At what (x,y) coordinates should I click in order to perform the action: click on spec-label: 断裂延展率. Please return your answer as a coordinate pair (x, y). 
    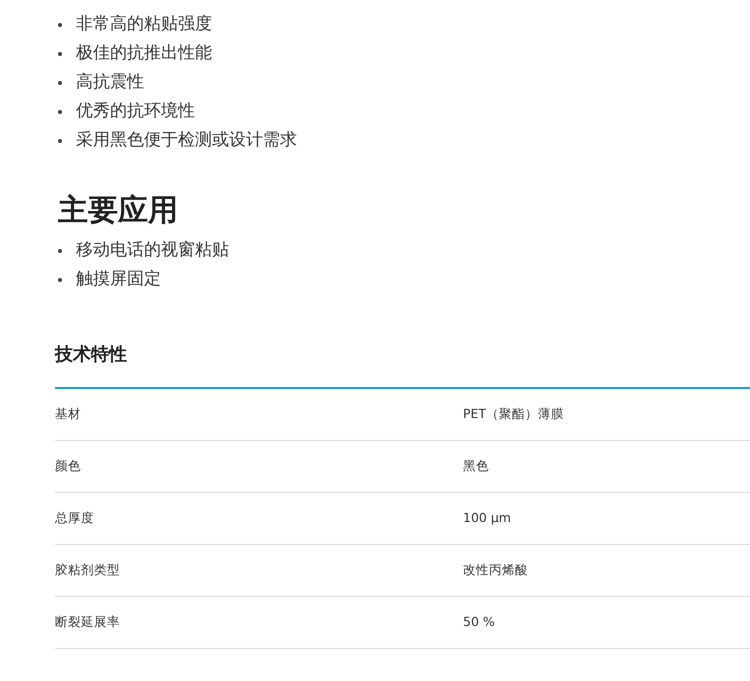
    Looking at the image, I should click on (88, 622).